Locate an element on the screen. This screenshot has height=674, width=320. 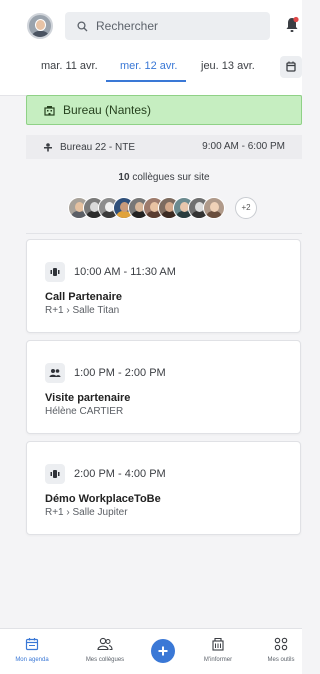
date-tab-prev: mar. 11 avr. is located at coordinates (69, 66).